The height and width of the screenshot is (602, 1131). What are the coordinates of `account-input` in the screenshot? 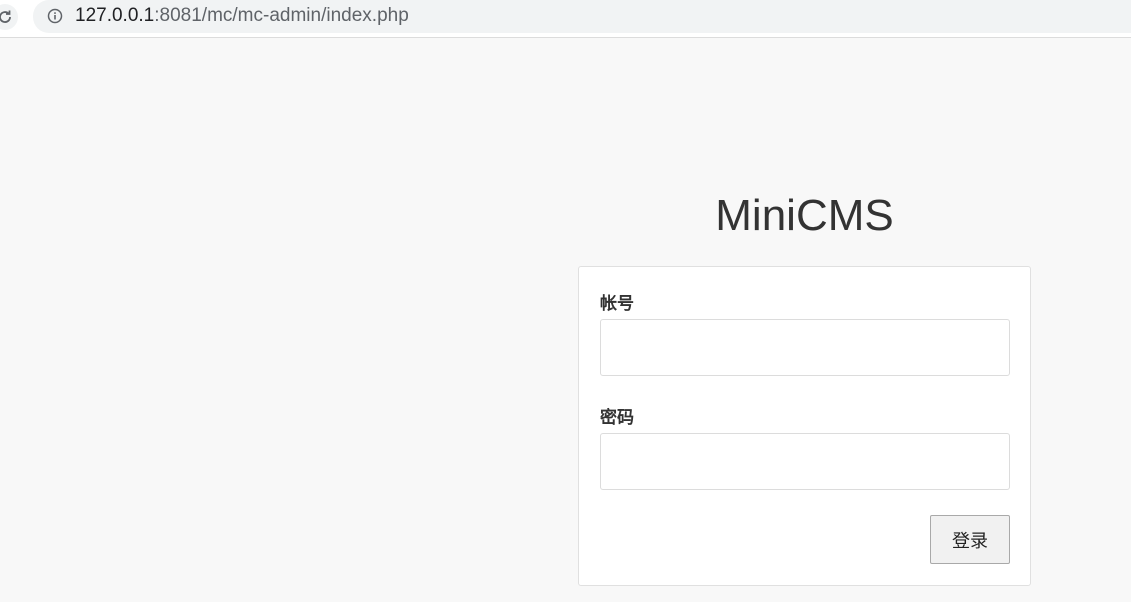 It's located at (805, 347).